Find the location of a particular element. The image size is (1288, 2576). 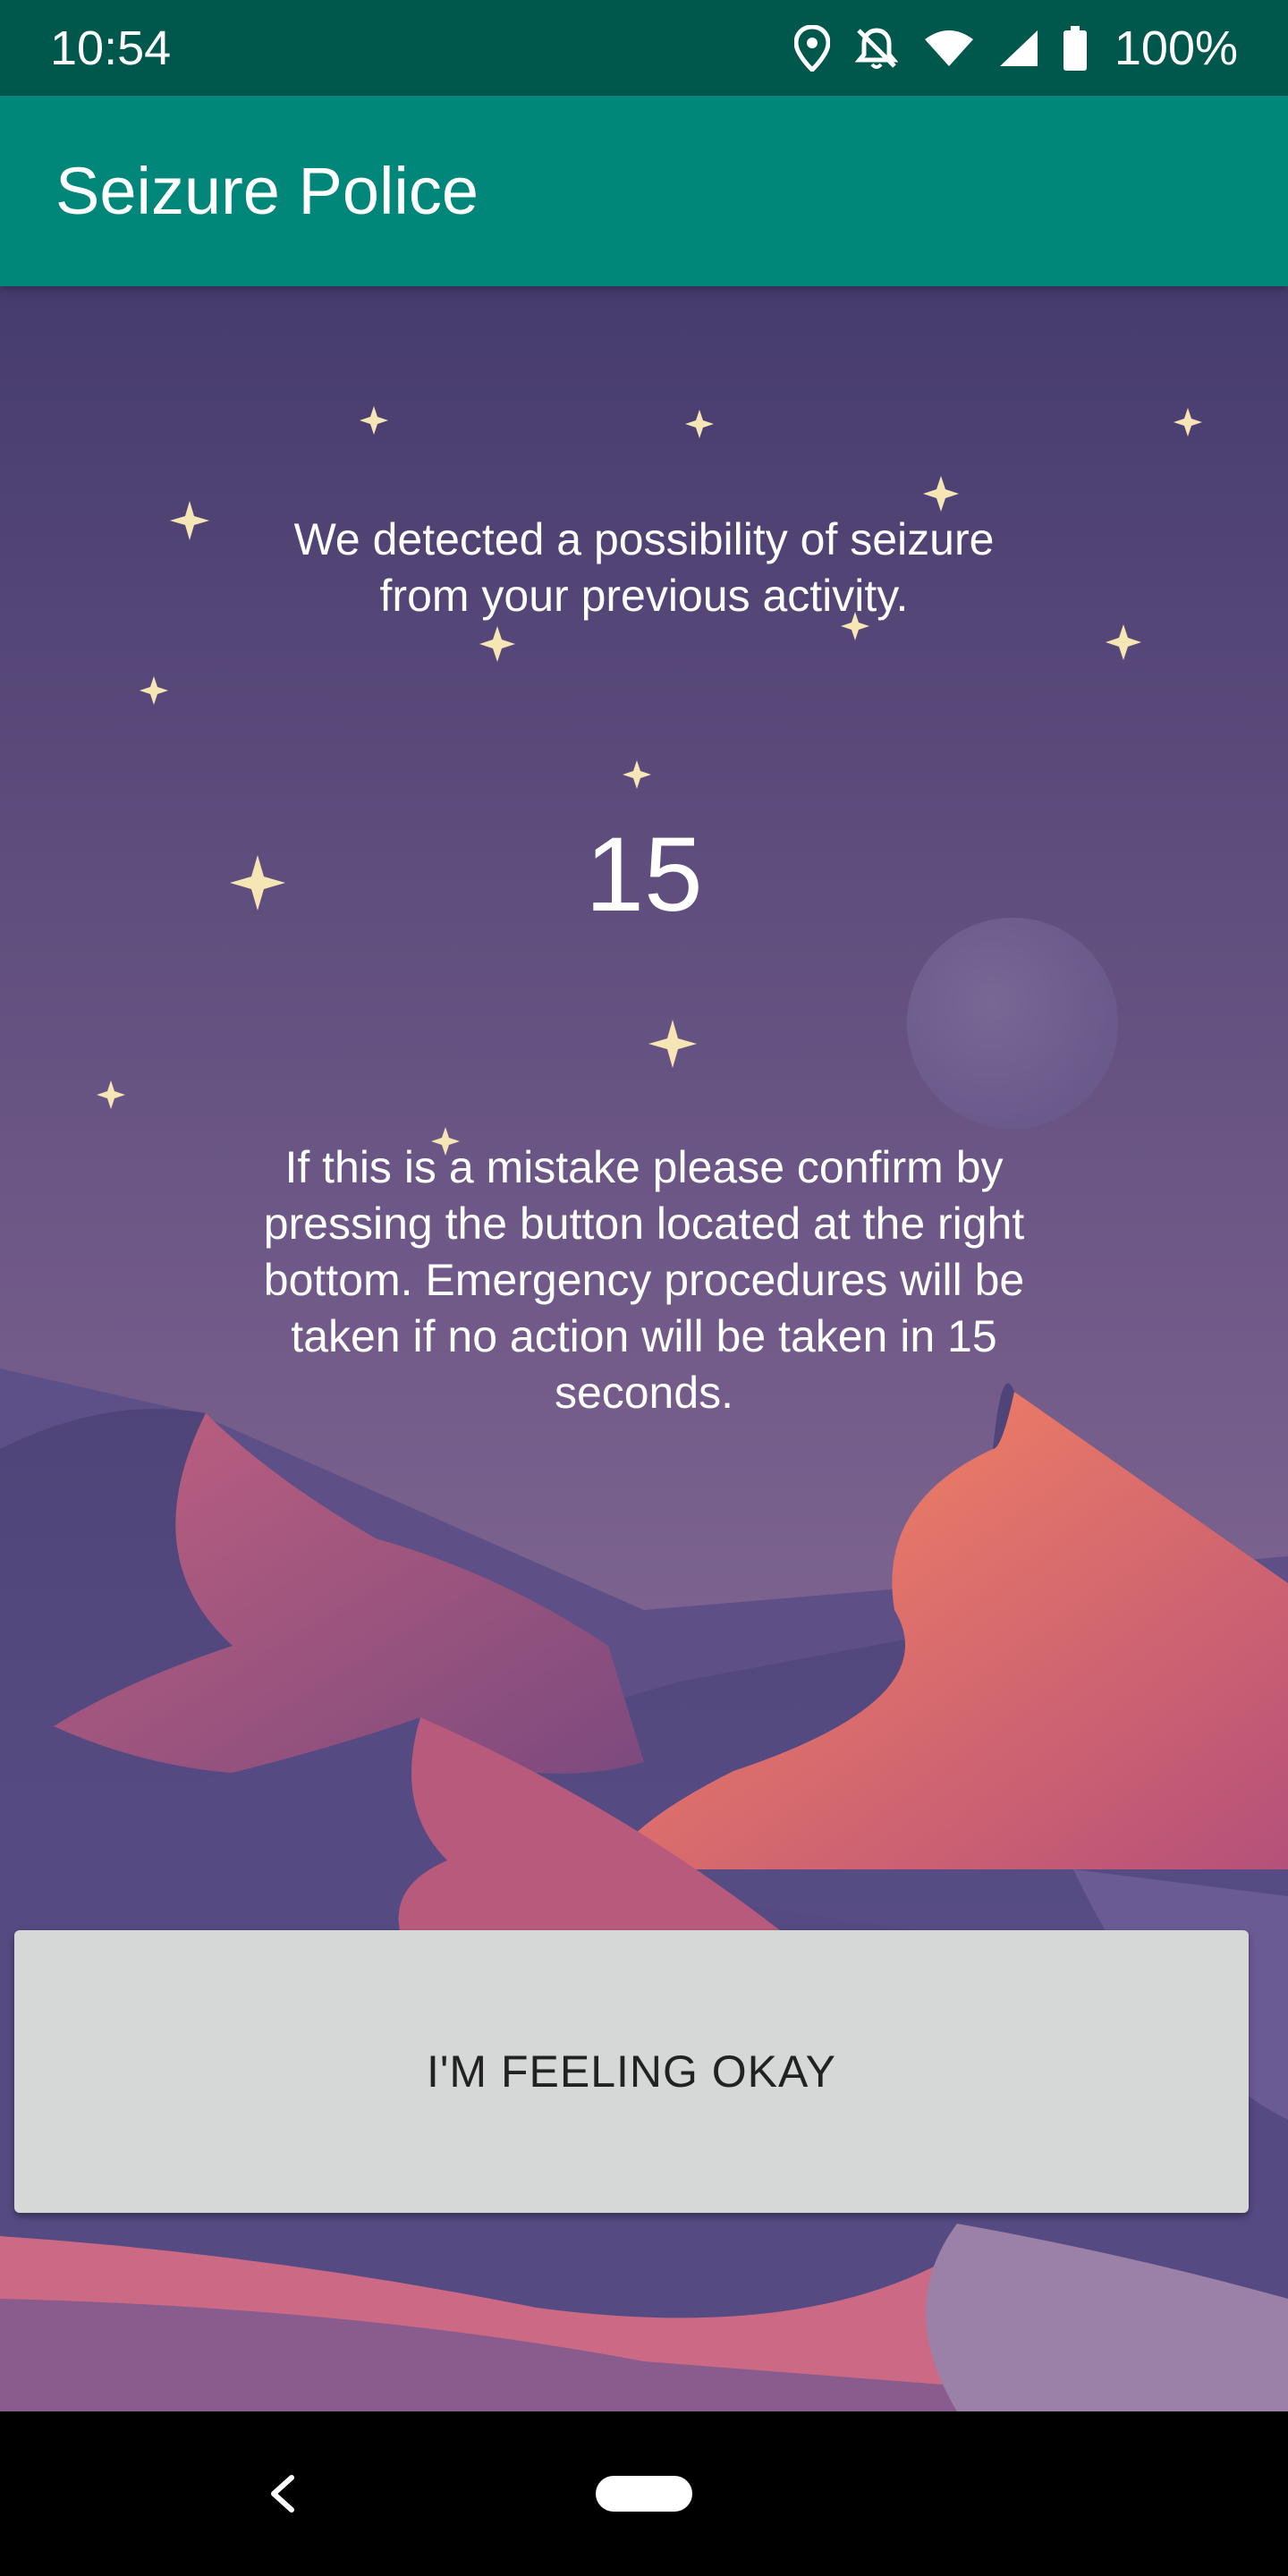

navigation-bar is located at coordinates (644, 2493).